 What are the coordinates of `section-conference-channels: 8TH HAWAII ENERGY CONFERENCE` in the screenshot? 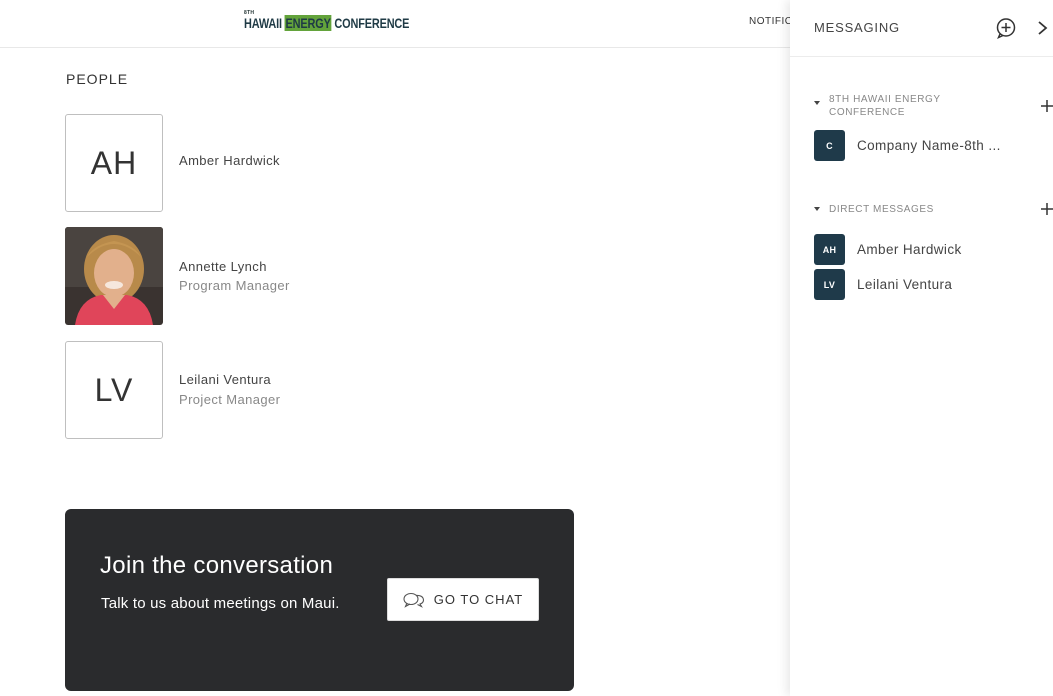 It's located at (933, 106).